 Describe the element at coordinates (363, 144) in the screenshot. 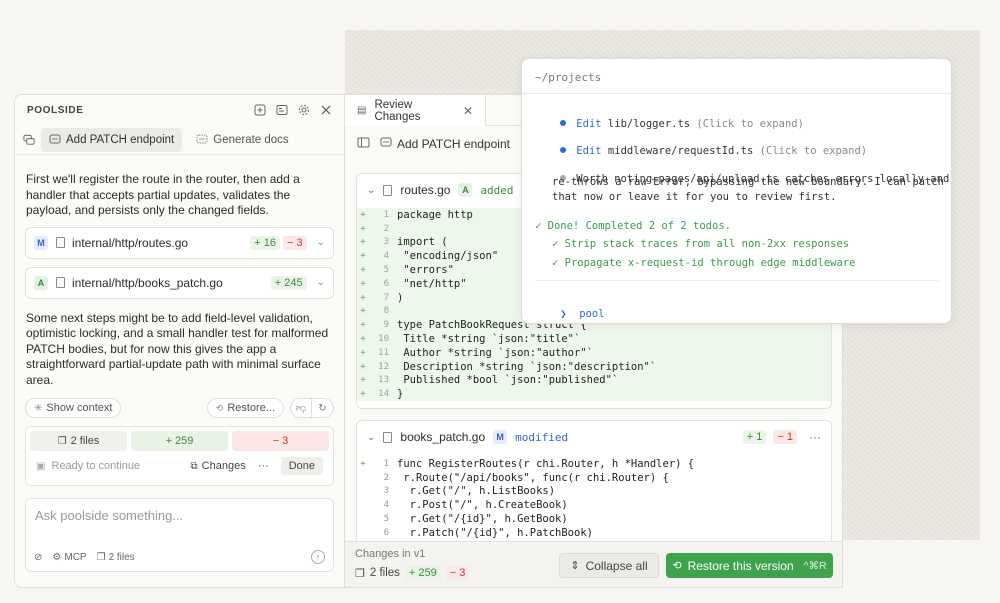

I see `sidebar-toggle-icon` at that location.